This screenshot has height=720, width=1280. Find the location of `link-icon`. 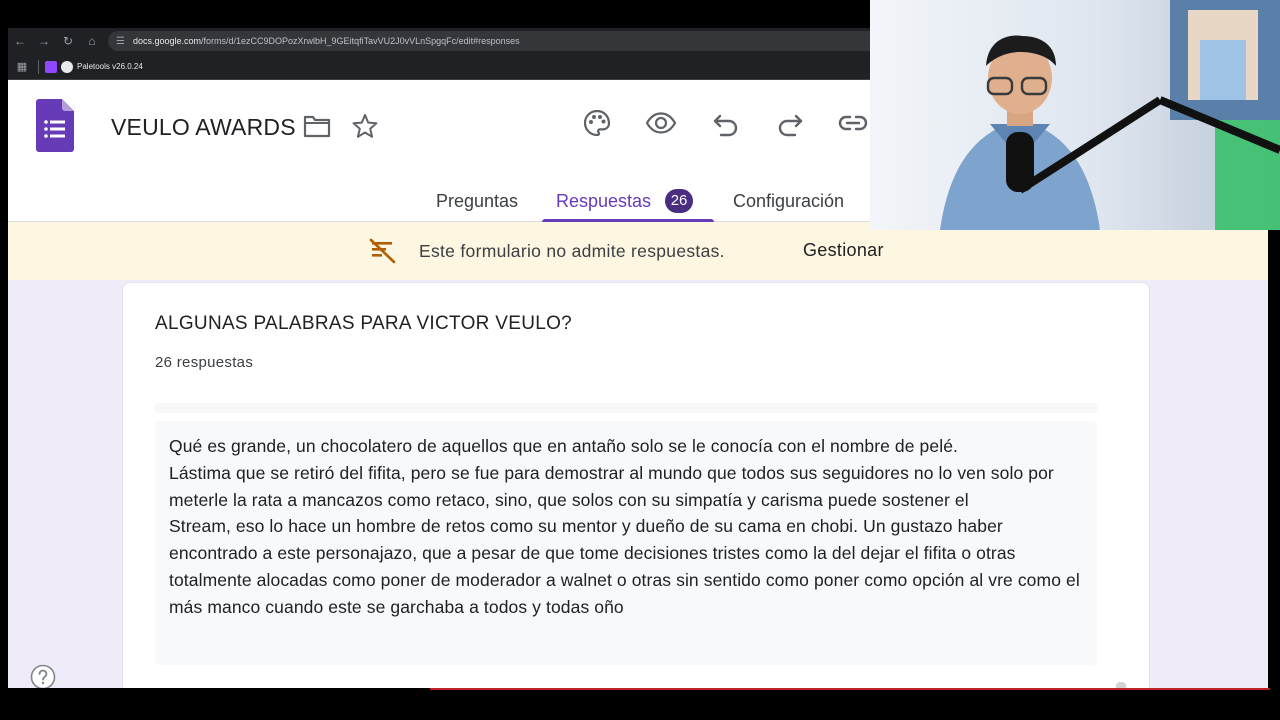

link-icon is located at coordinates (853, 123).